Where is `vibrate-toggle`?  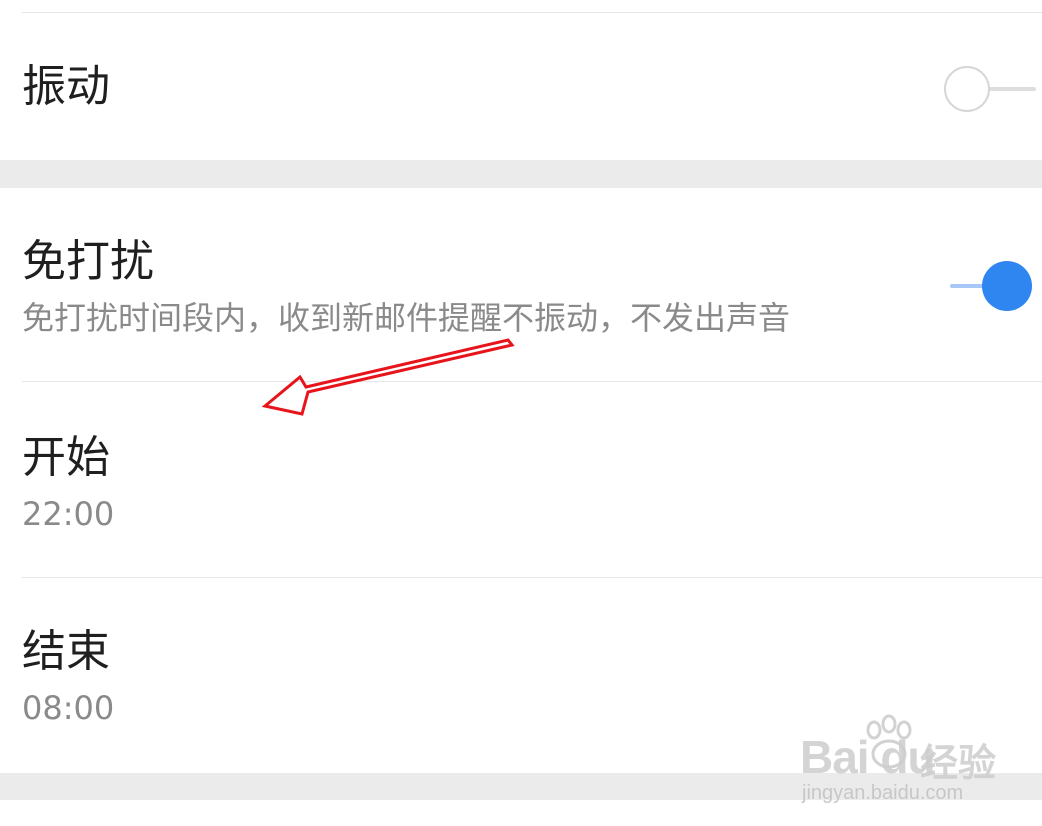 vibrate-toggle is located at coordinates (990, 89).